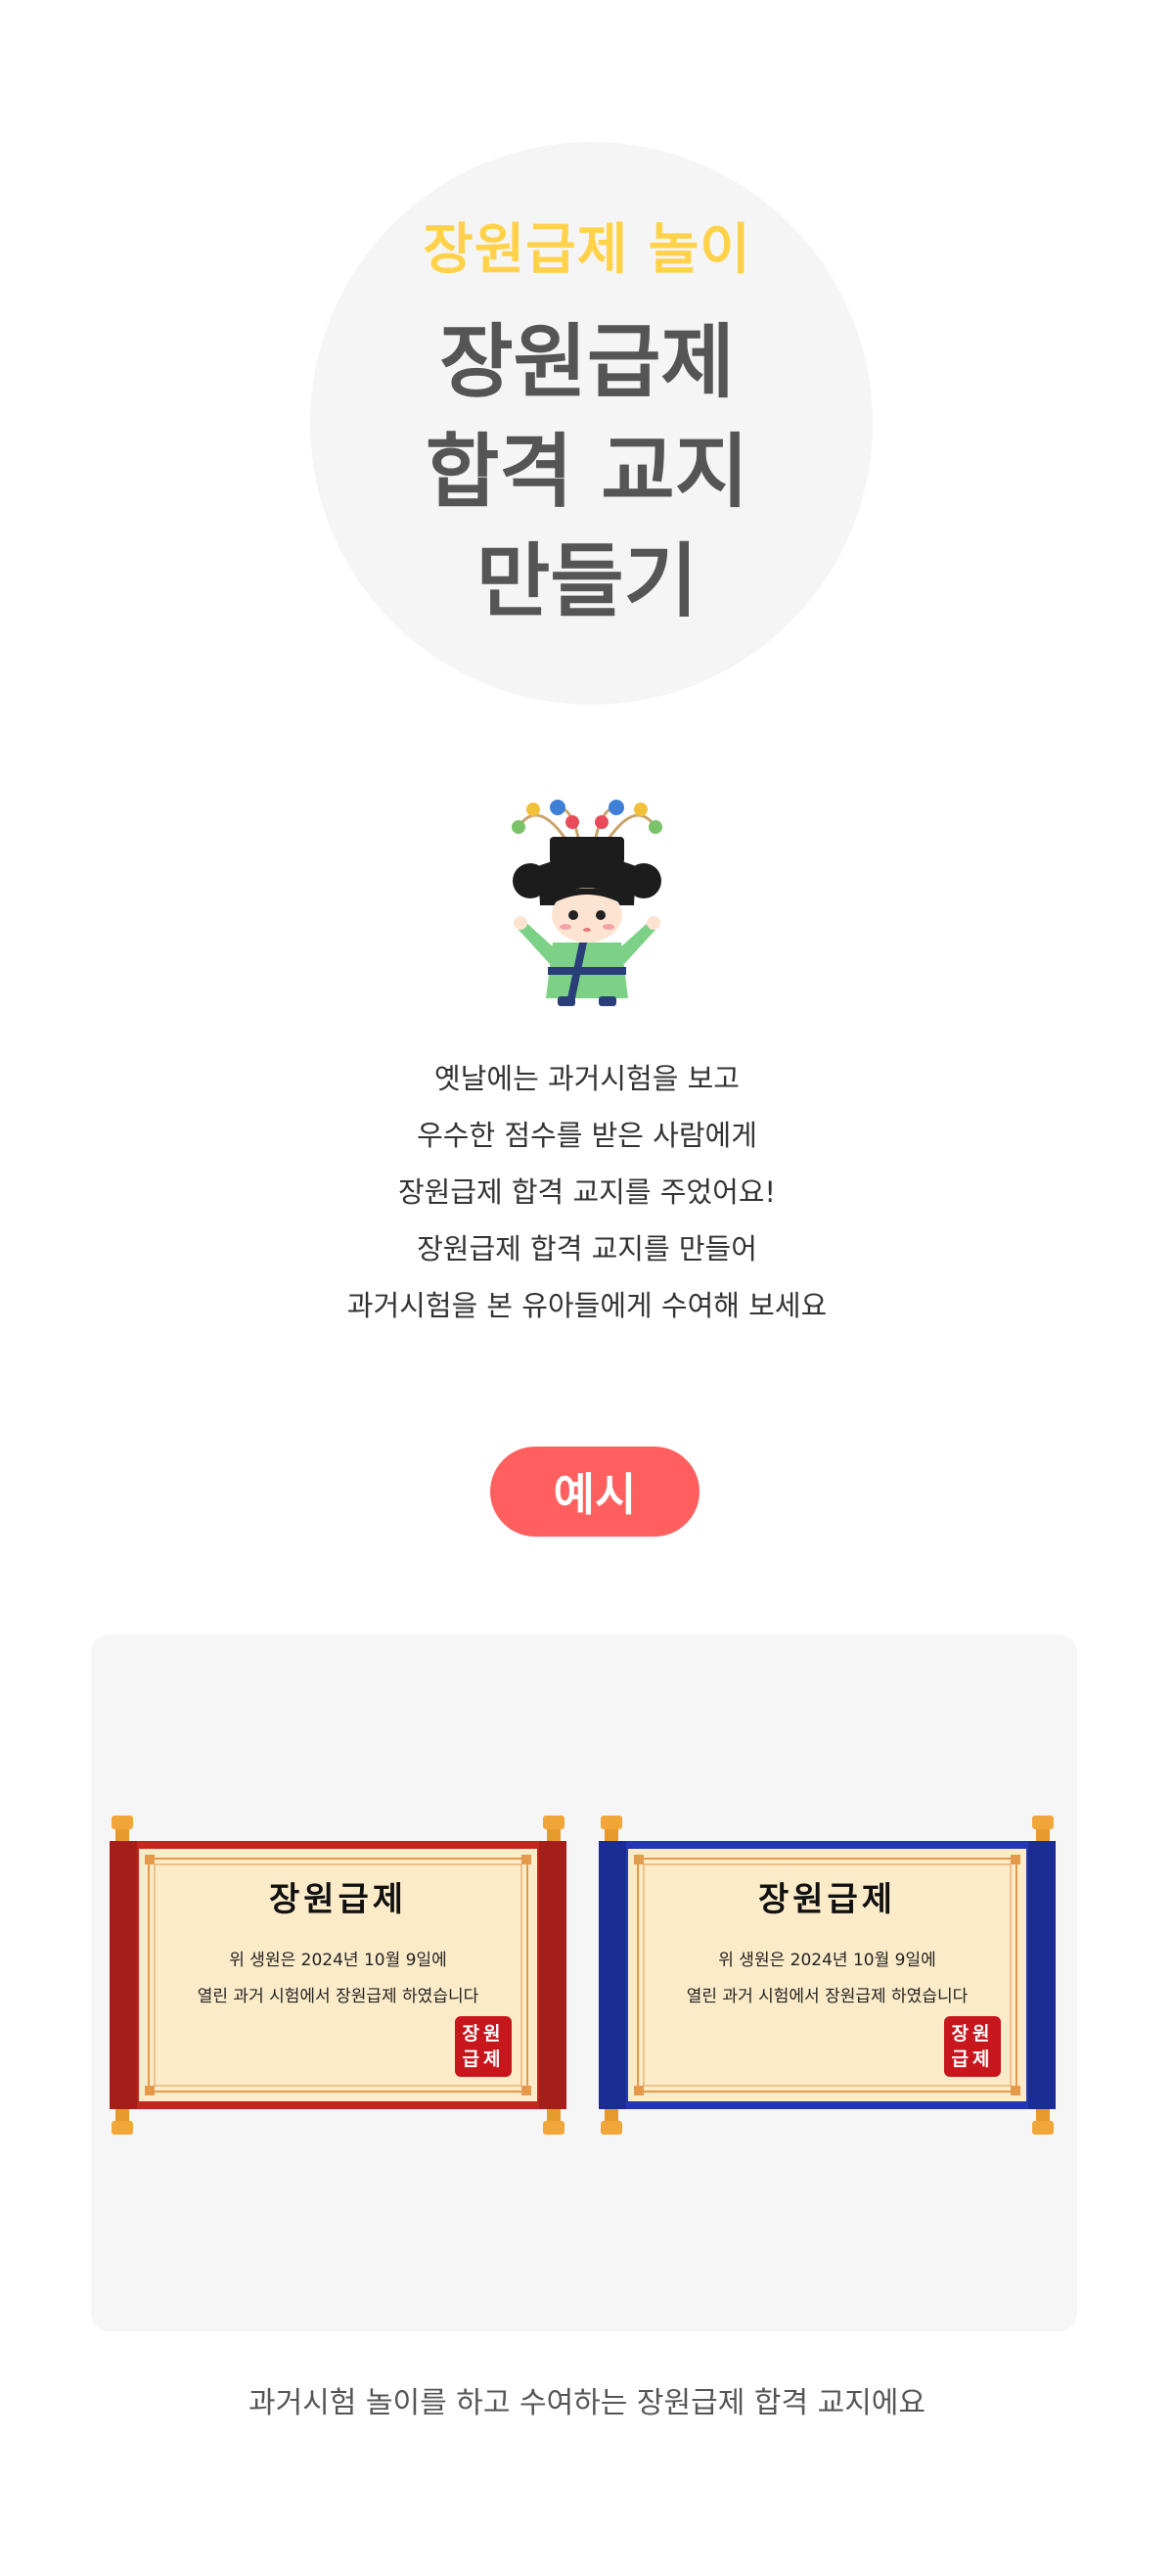  I want to click on hero-title-line: 합격 교지, so click(587, 472).